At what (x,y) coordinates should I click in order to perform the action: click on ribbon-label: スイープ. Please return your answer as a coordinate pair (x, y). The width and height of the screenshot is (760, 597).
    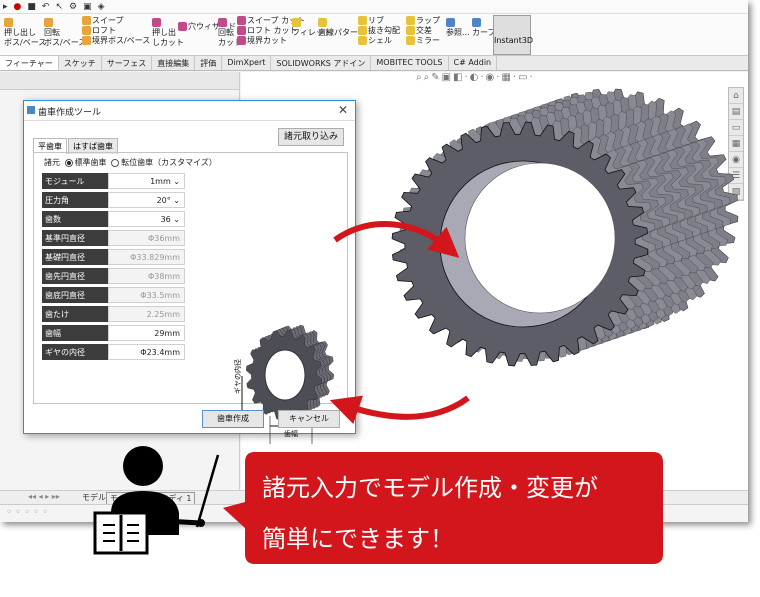
    Looking at the image, I should click on (108, 20).